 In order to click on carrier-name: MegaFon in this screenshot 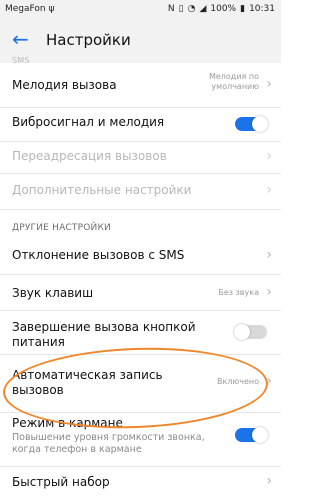, I will do `click(25, 9)`.